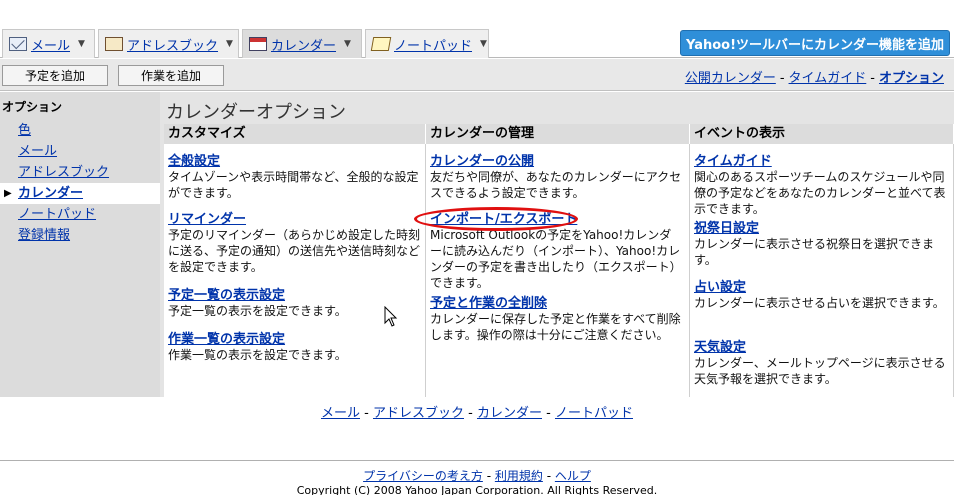 The image size is (954, 495). I want to click on sidebar-item-label: ノートパッド, so click(57, 214).